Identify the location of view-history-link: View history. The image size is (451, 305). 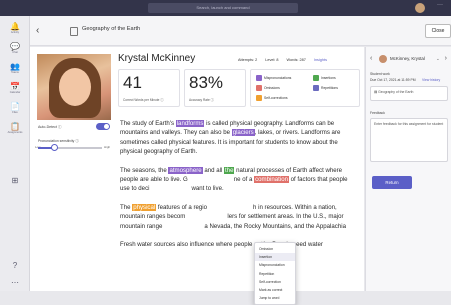
(431, 80).